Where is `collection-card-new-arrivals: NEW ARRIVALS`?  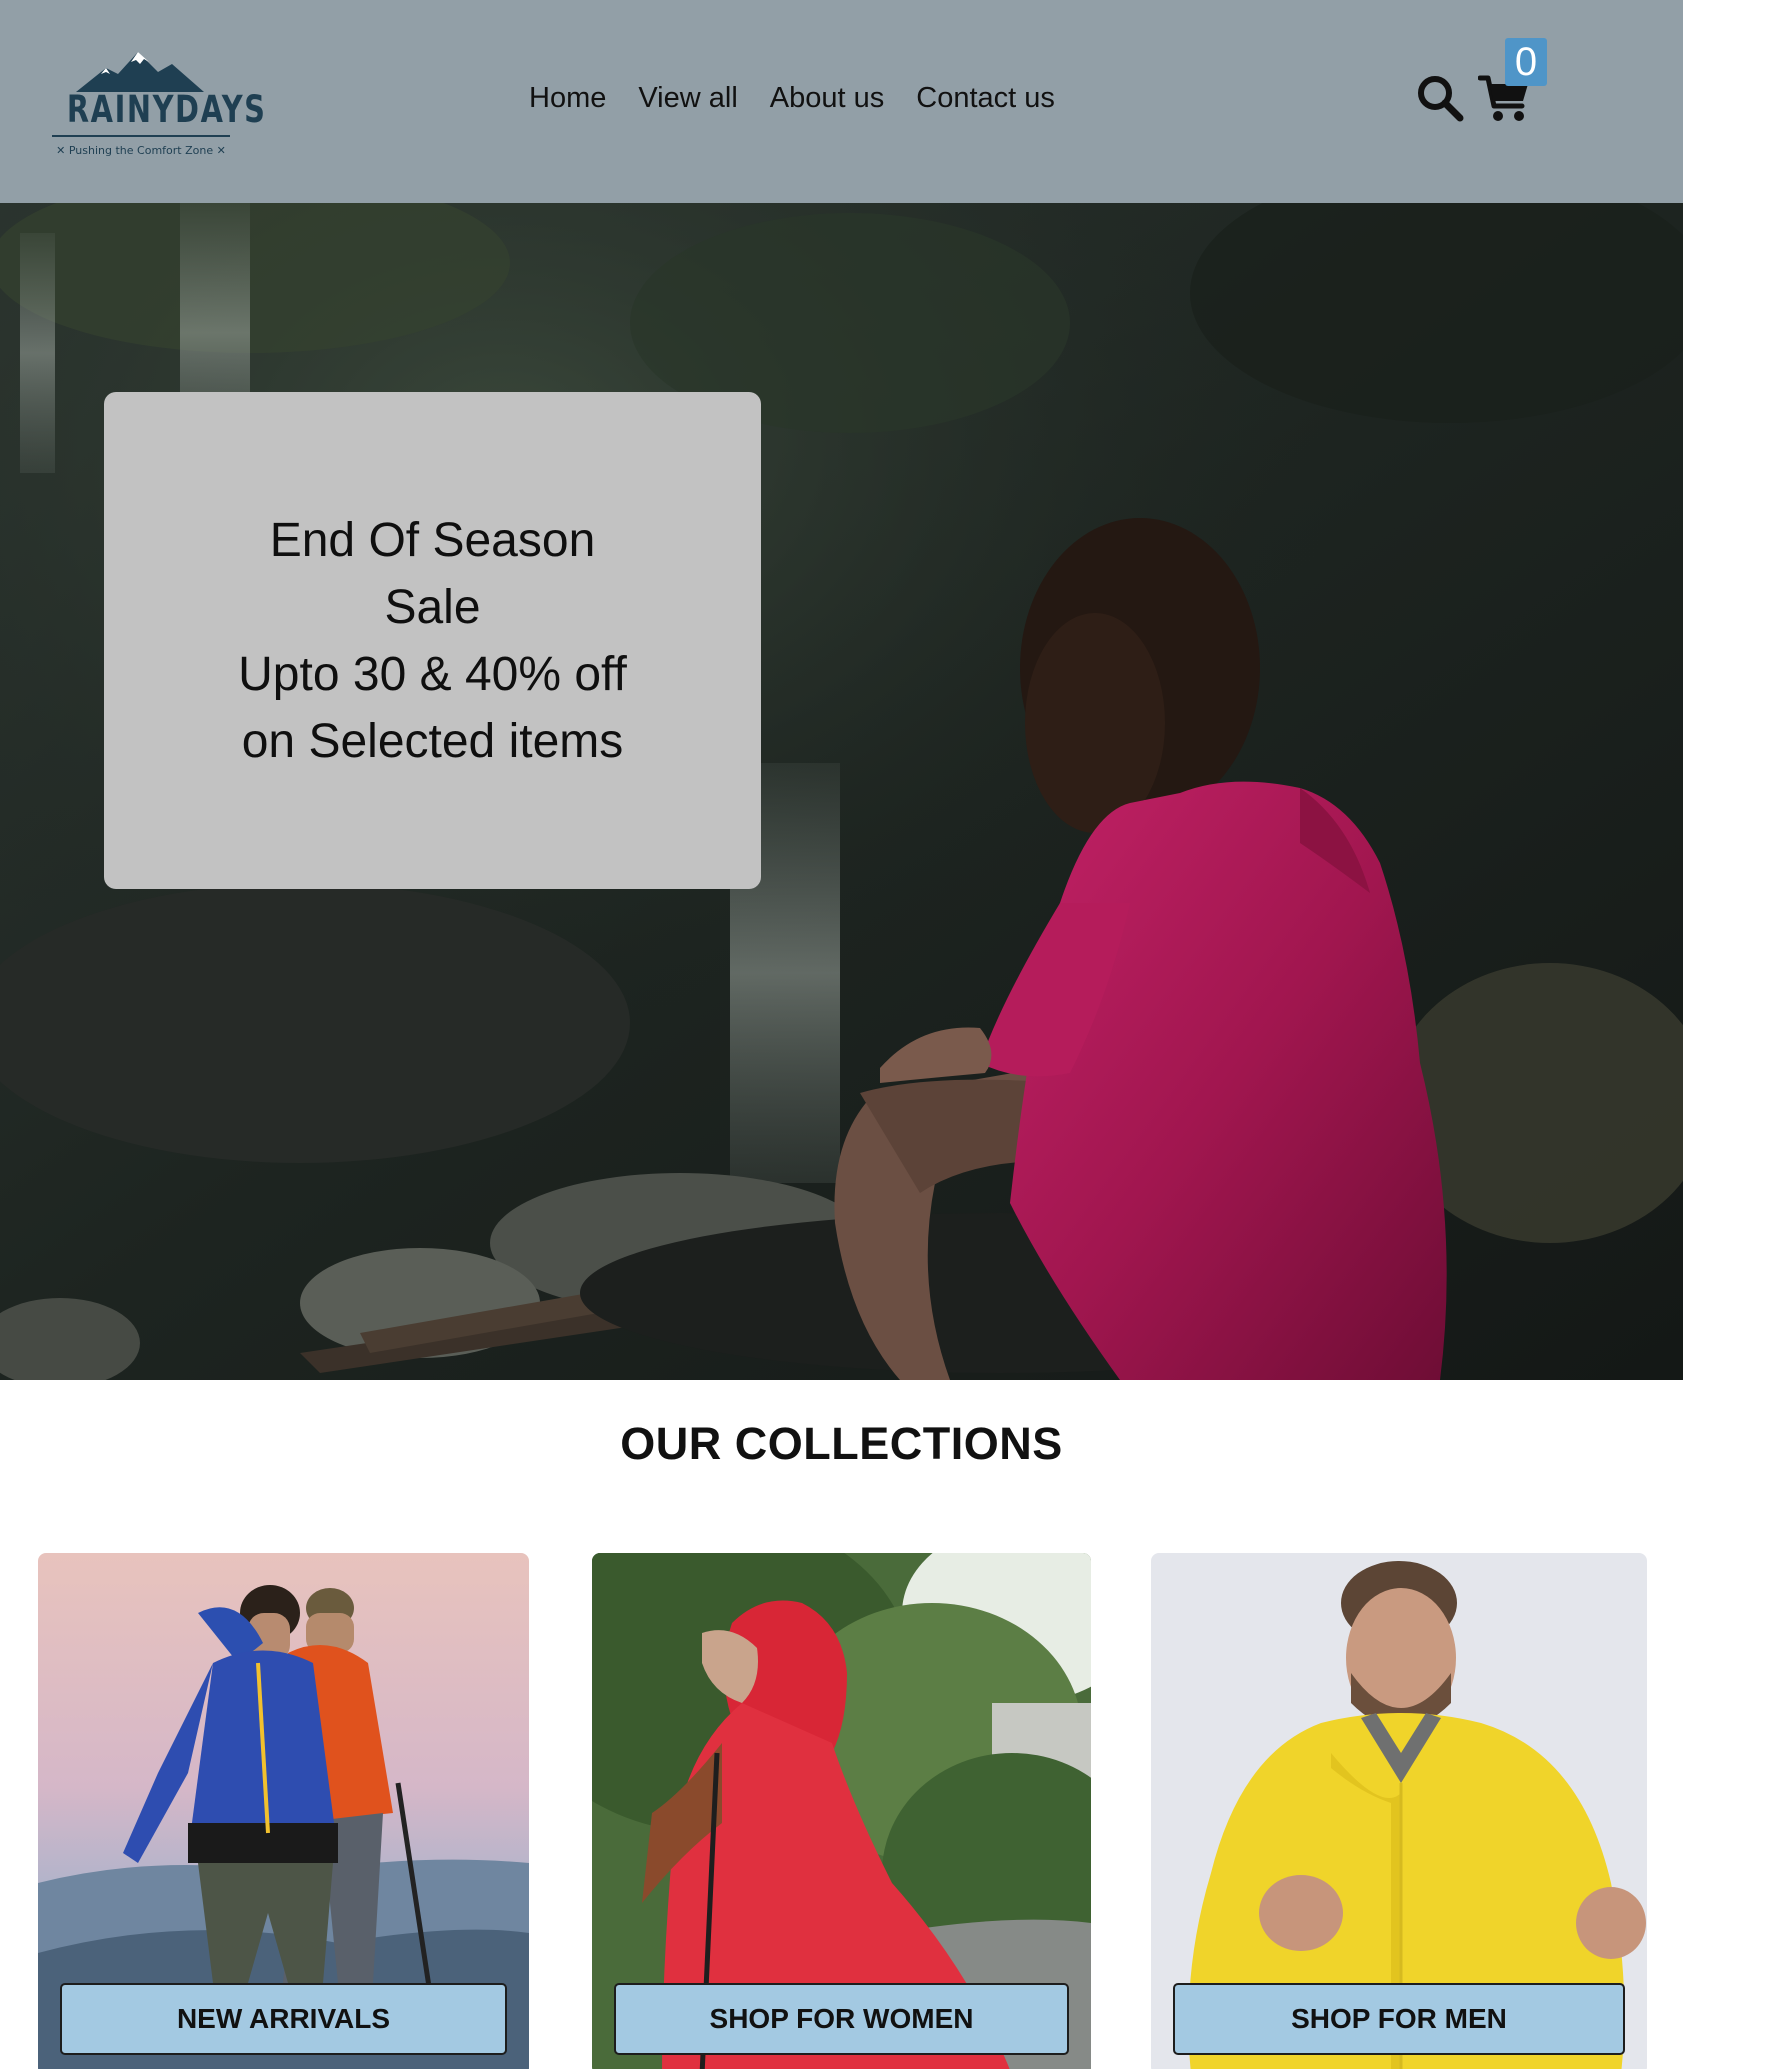
collection-card-new-arrivals: NEW ARRIVALS is located at coordinates (283, 1811).